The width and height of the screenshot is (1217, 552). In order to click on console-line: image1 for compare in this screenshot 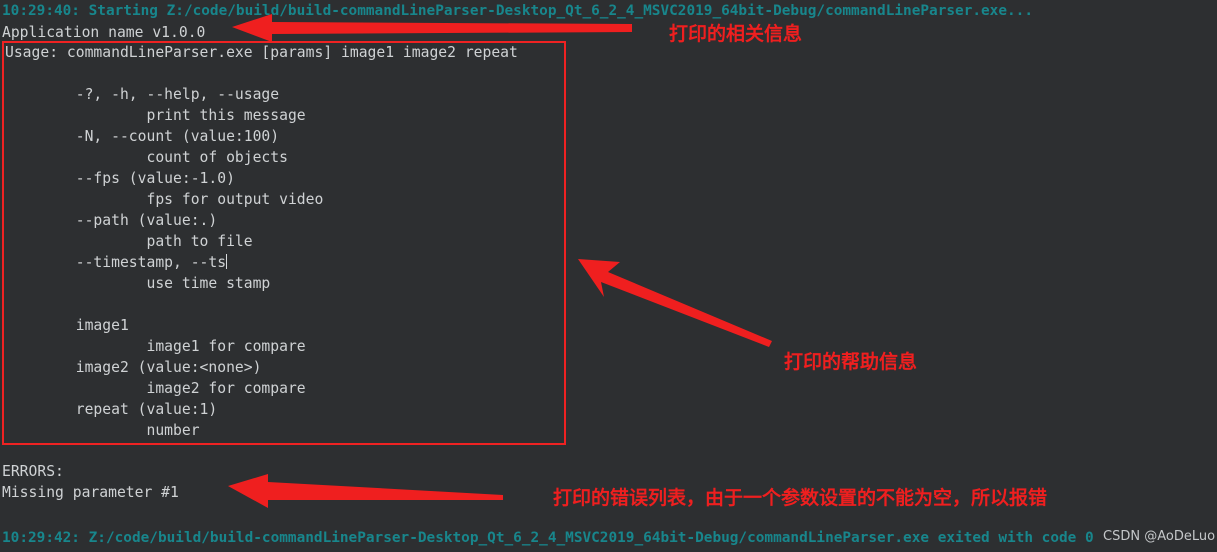, I will do `click(155, 346)`.